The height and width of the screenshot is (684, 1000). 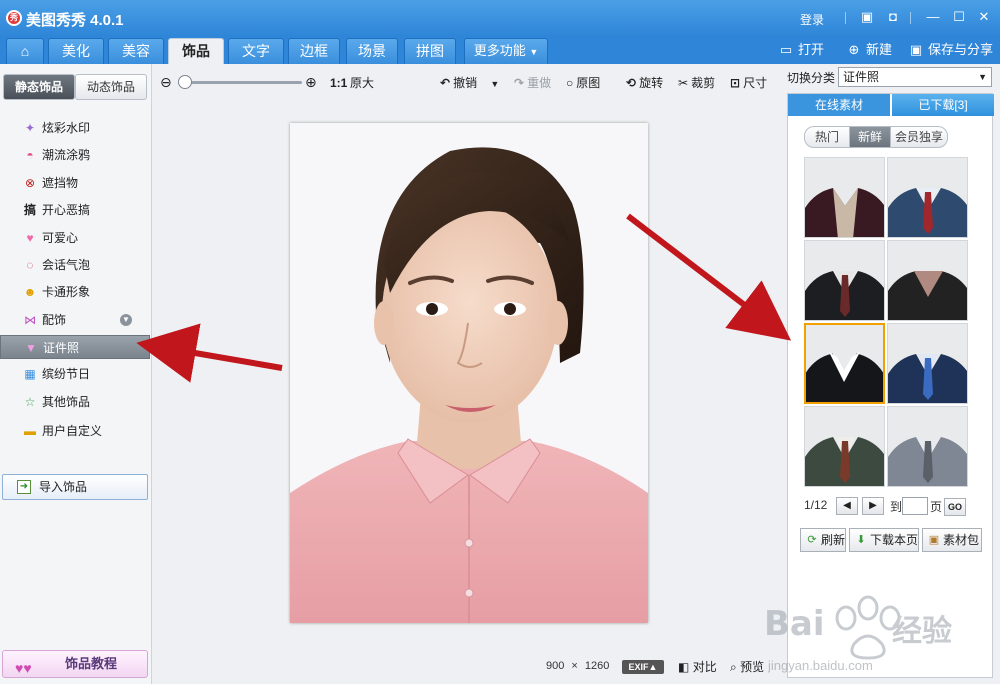 I want to click on tab-home: ⌂, so click(x=25, y=51).